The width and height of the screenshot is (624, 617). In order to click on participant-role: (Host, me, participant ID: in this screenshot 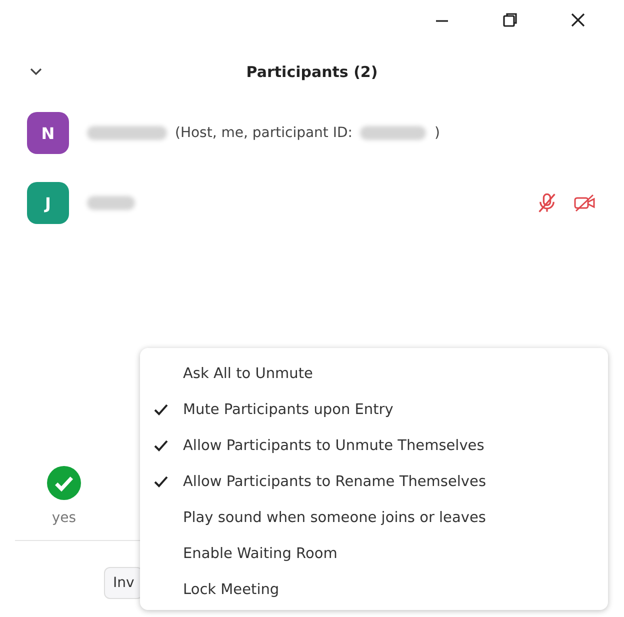, I will do `click(263, 133)`.